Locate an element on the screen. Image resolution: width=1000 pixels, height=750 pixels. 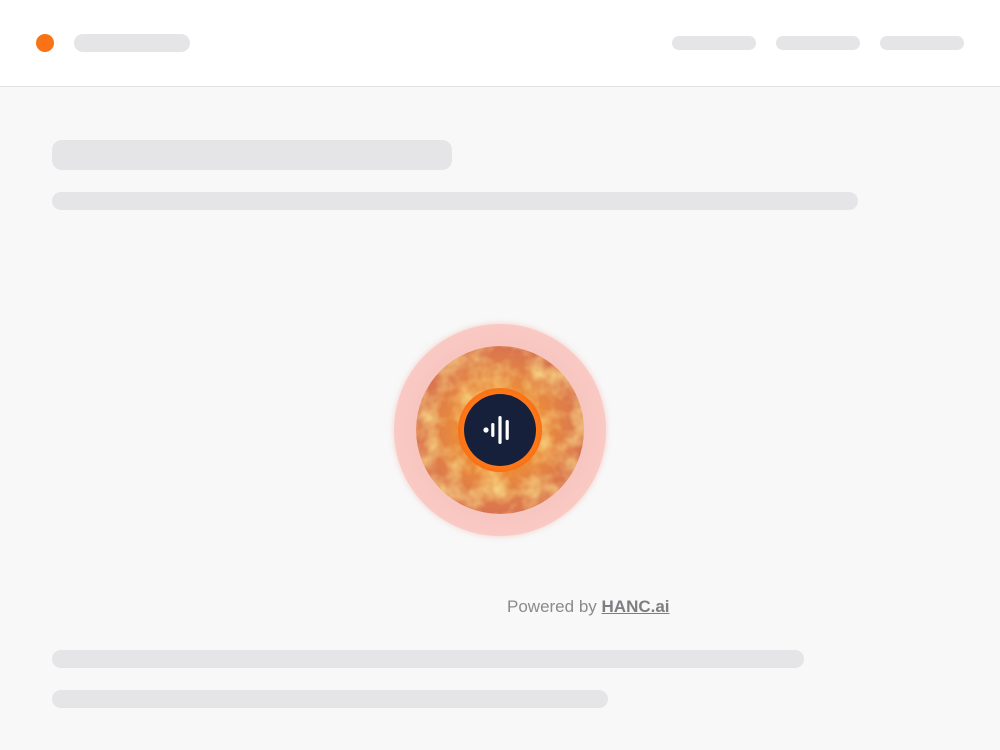
voice-button-inner is located at coordinates (500, 430).